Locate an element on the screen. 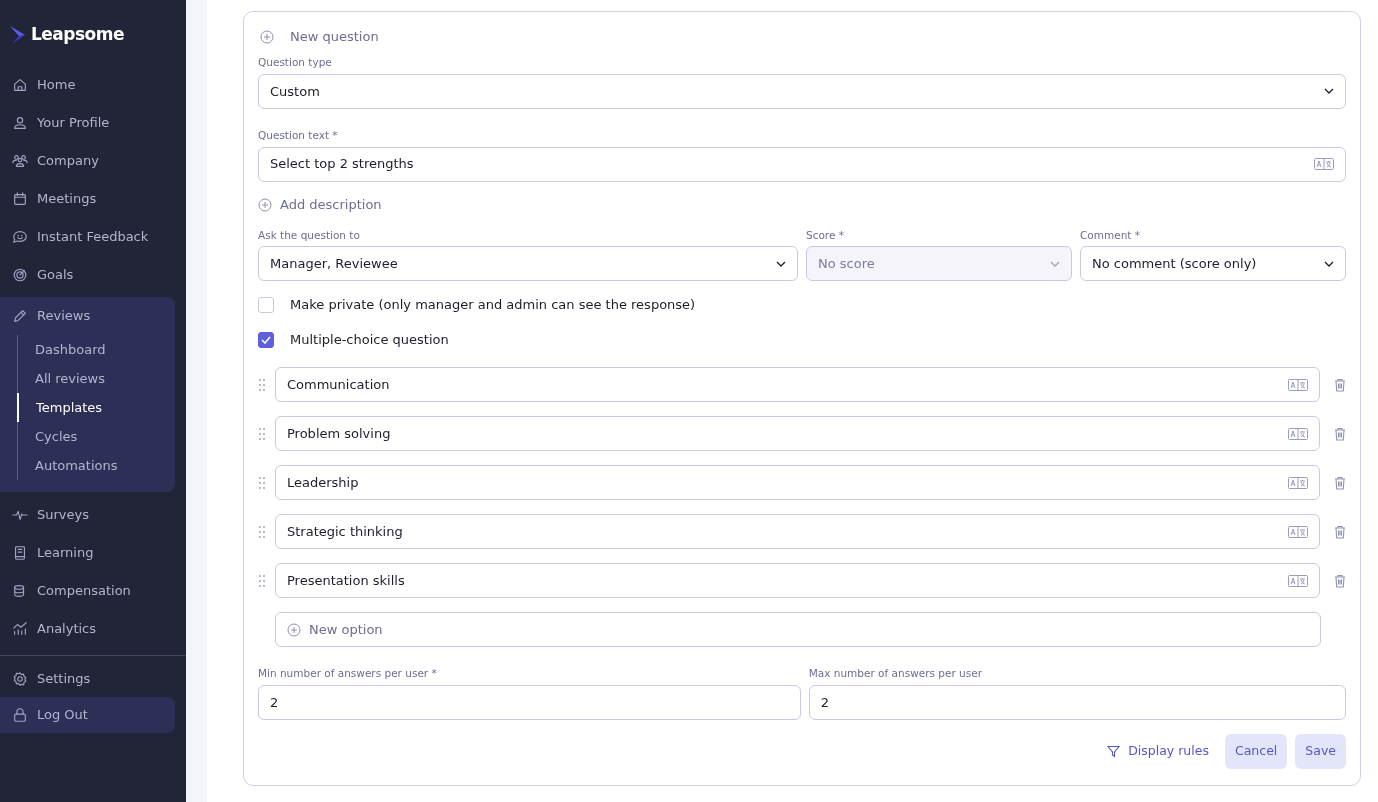  action-button: Save is located at coordinates (1320, 751).